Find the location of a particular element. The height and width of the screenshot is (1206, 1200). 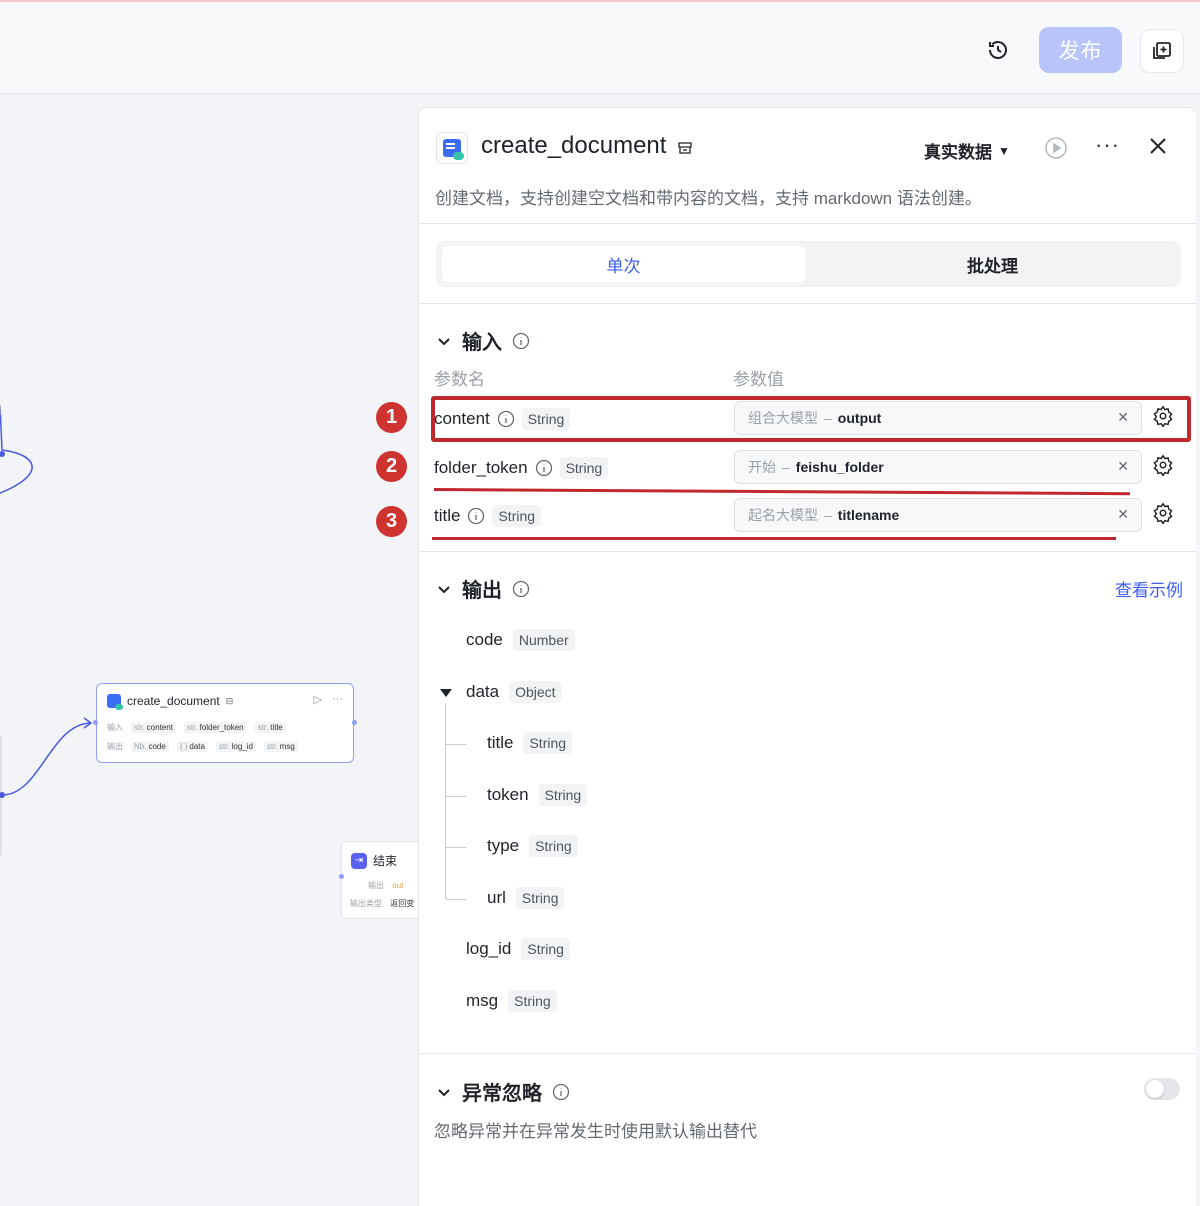

data-mode-dropdown: 真实数据 ▼ is located at coordinates (967, 150).